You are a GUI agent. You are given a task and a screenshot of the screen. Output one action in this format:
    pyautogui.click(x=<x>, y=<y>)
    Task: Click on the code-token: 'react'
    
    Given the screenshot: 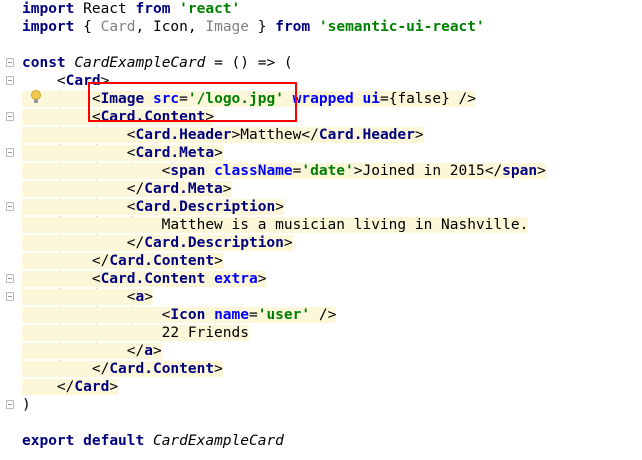 What is the action you would take?
    pyautogui.click(x=210, y=9)
    